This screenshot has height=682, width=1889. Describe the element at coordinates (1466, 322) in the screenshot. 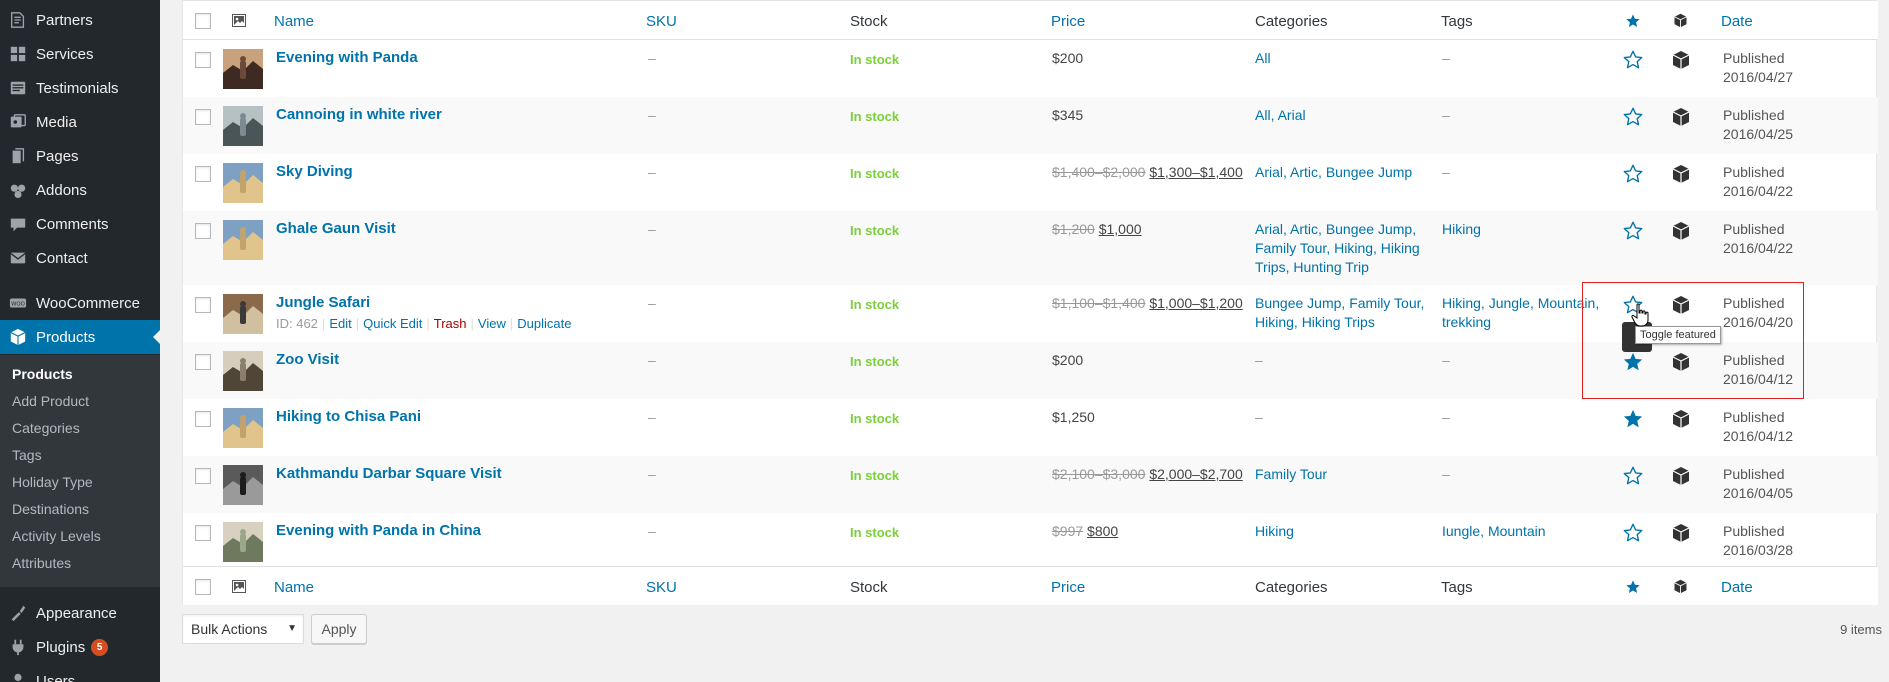

I see `tag-link: trekking` at that location.